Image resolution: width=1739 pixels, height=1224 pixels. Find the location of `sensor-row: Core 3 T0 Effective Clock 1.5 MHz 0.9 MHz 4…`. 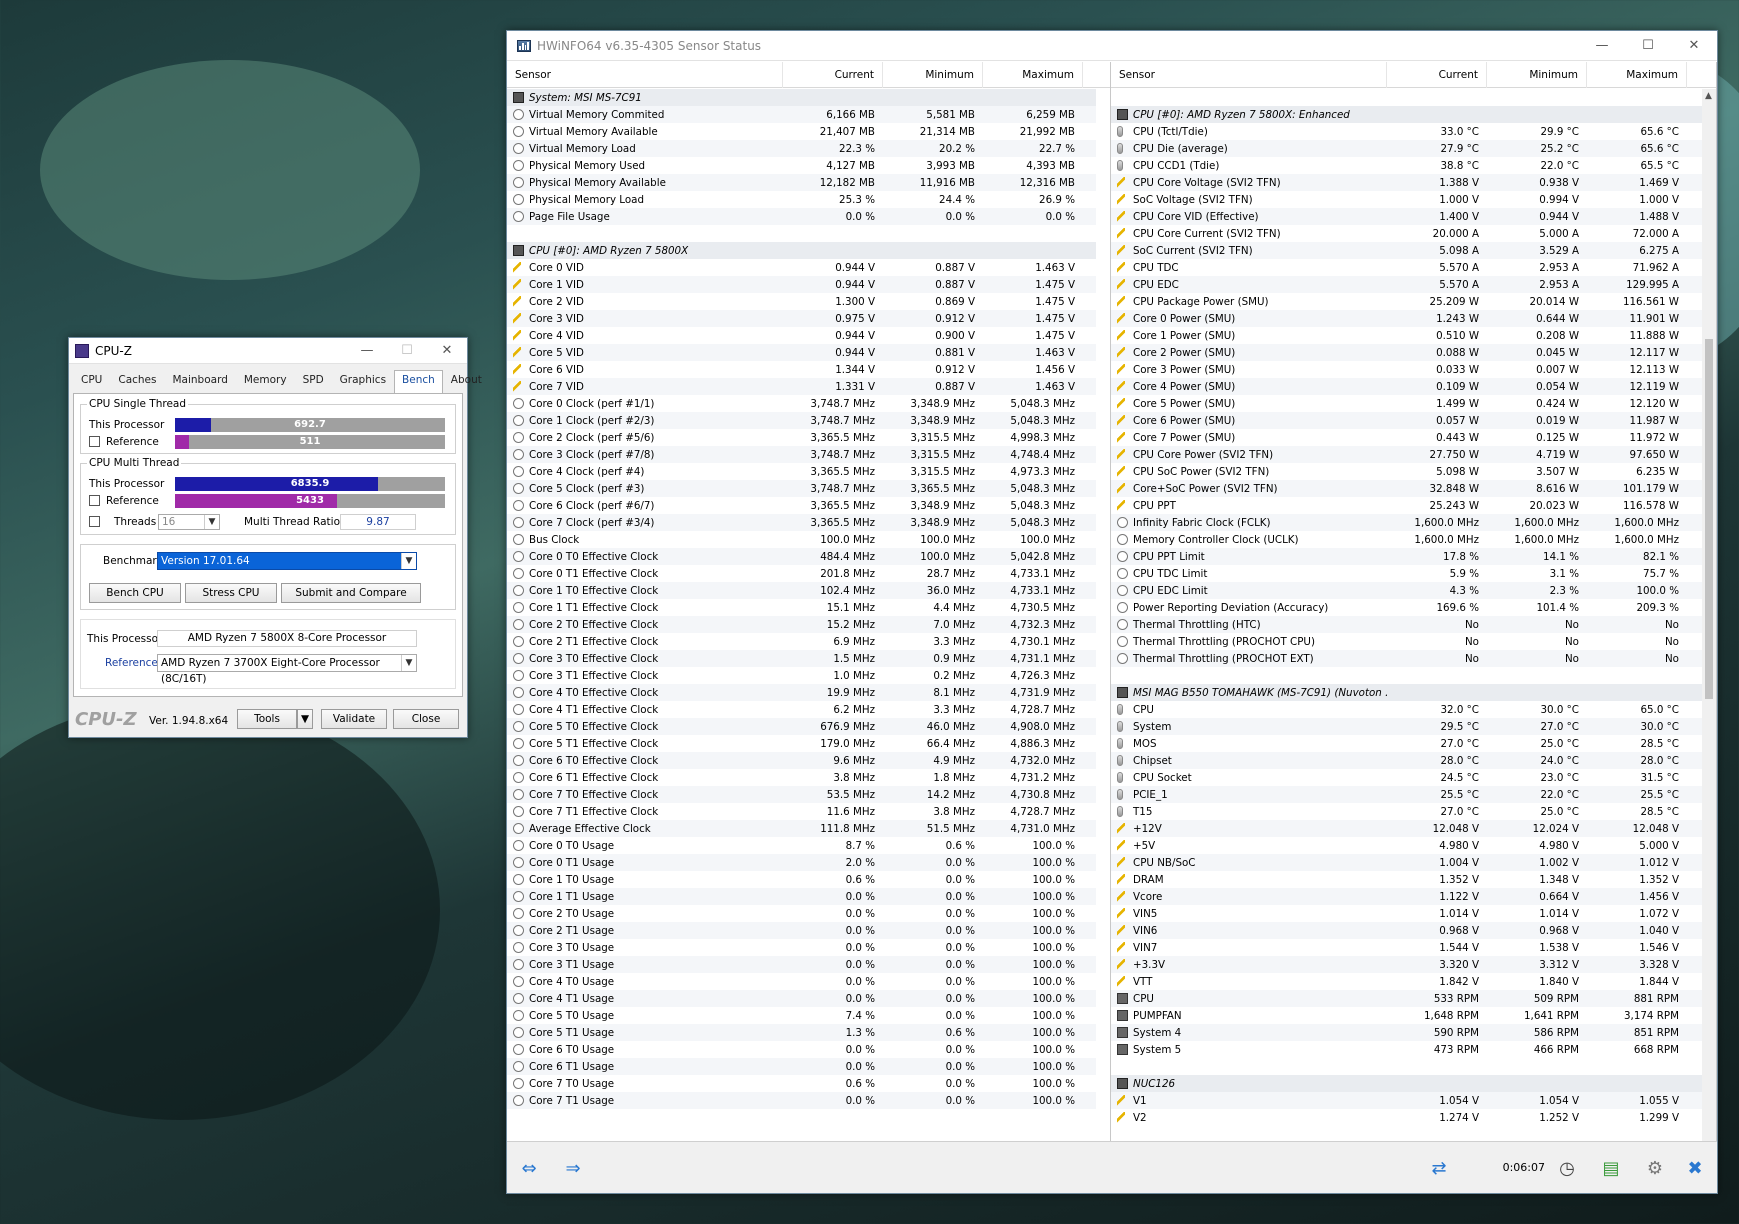

sensor-row: Core 3 T0 Effective Clock 1.5 MHz 0.9 MHz 4… is located at coordinates (801, 658).